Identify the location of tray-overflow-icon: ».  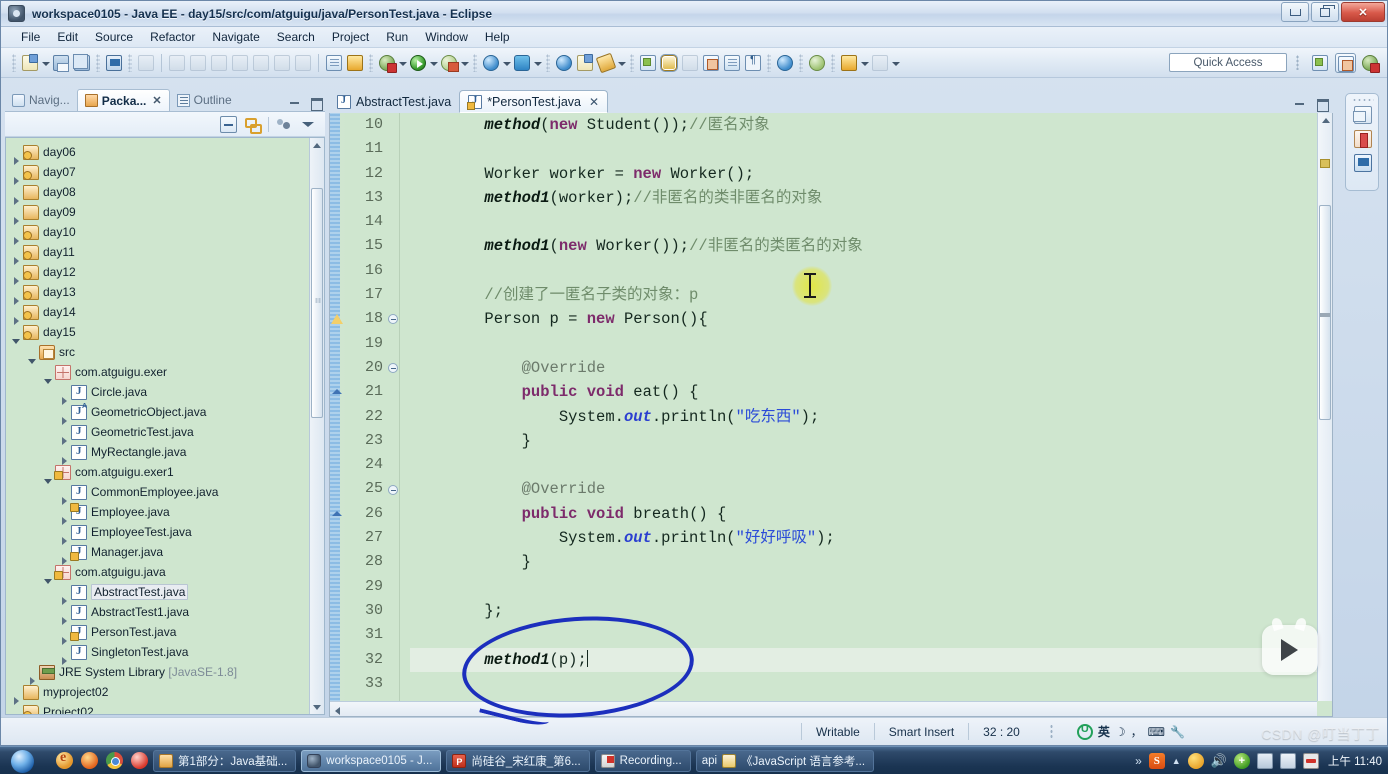
(1138, 761).